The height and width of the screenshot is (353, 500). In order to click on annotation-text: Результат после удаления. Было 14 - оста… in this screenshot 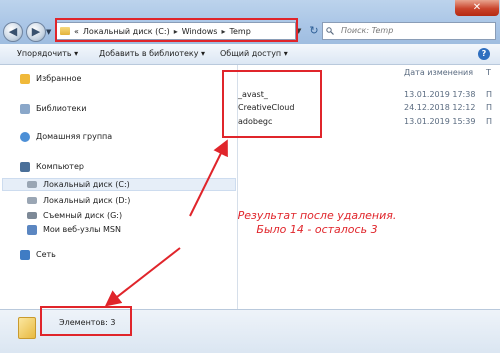, I will do `click(317, 223)`.